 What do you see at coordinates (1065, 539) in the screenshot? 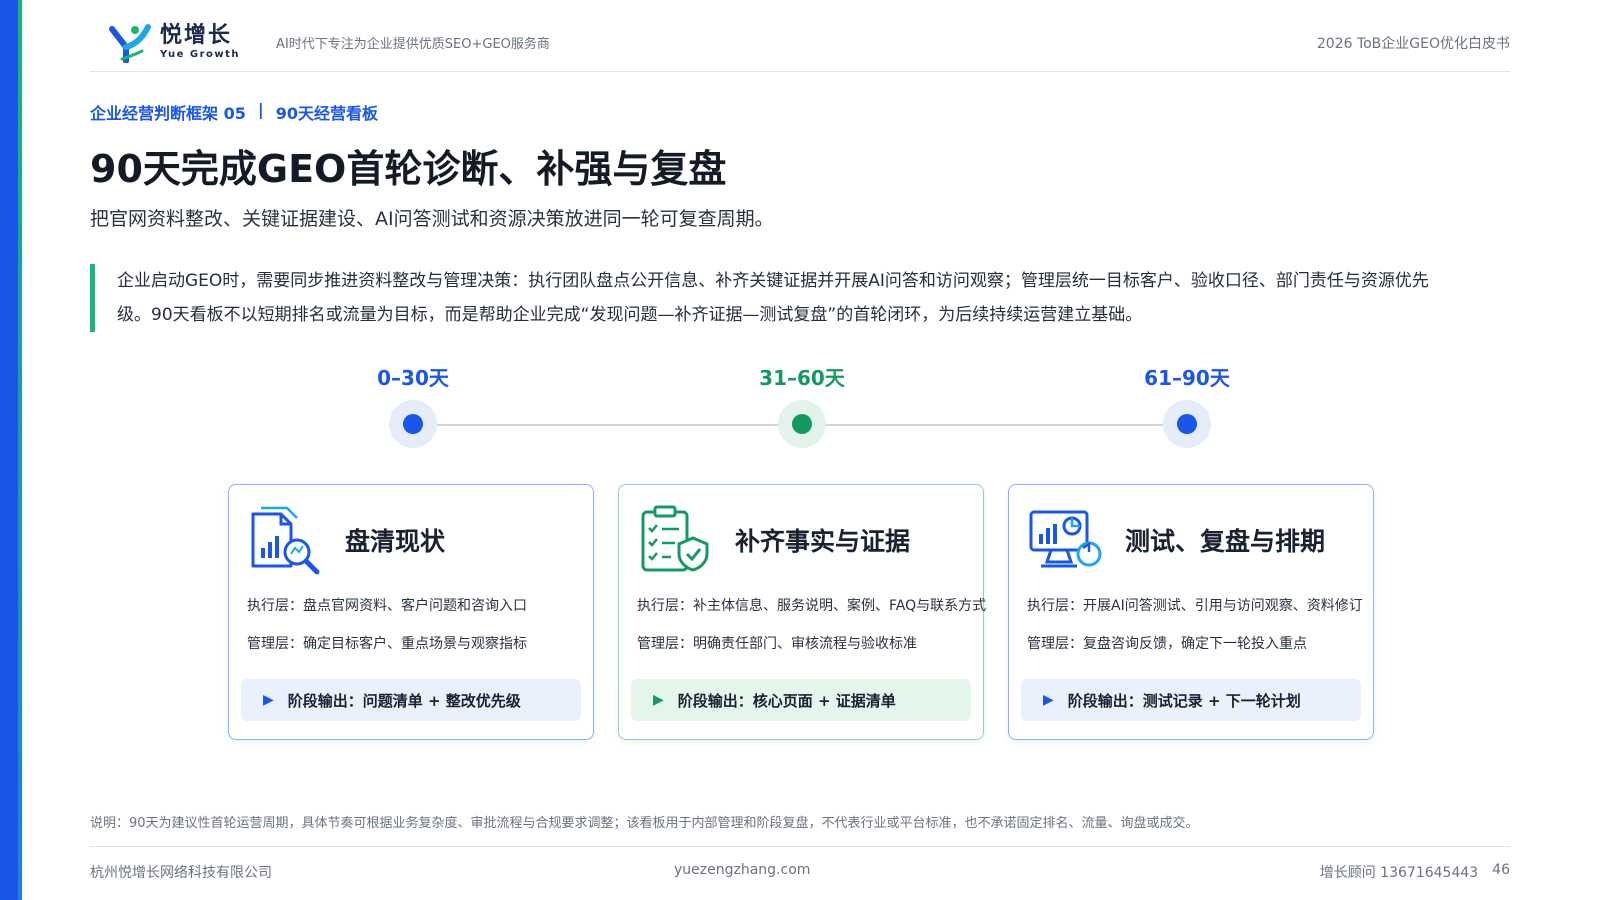
I see `monitor-chart-refresh-icon` at bounding box center [1065, 539].